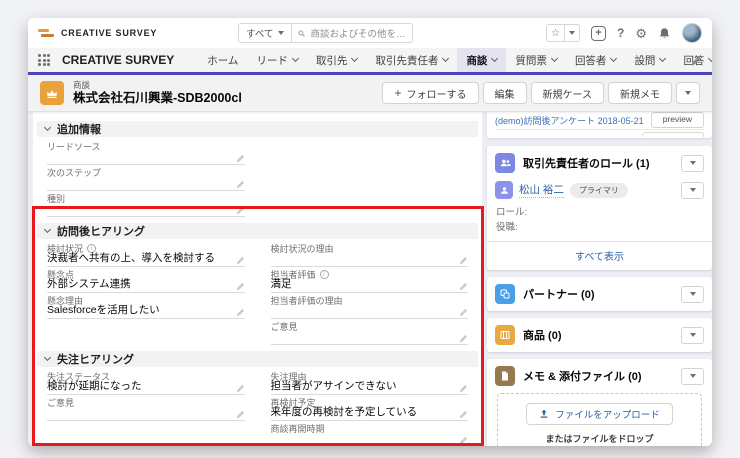 The height and width of the screenshot is (458, 740). I want to click on field-lost-status: 失注ステータス 検討が延期になった, so click(146, 382).